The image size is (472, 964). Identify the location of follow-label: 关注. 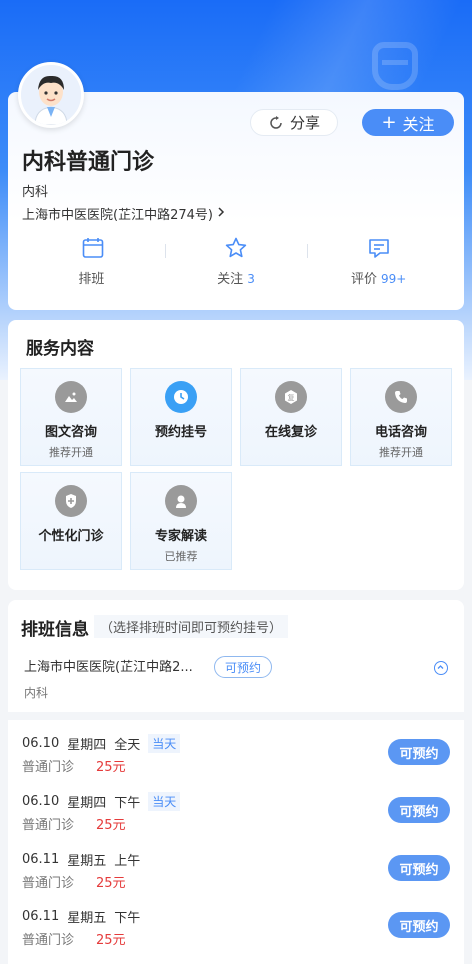
(418, 124).